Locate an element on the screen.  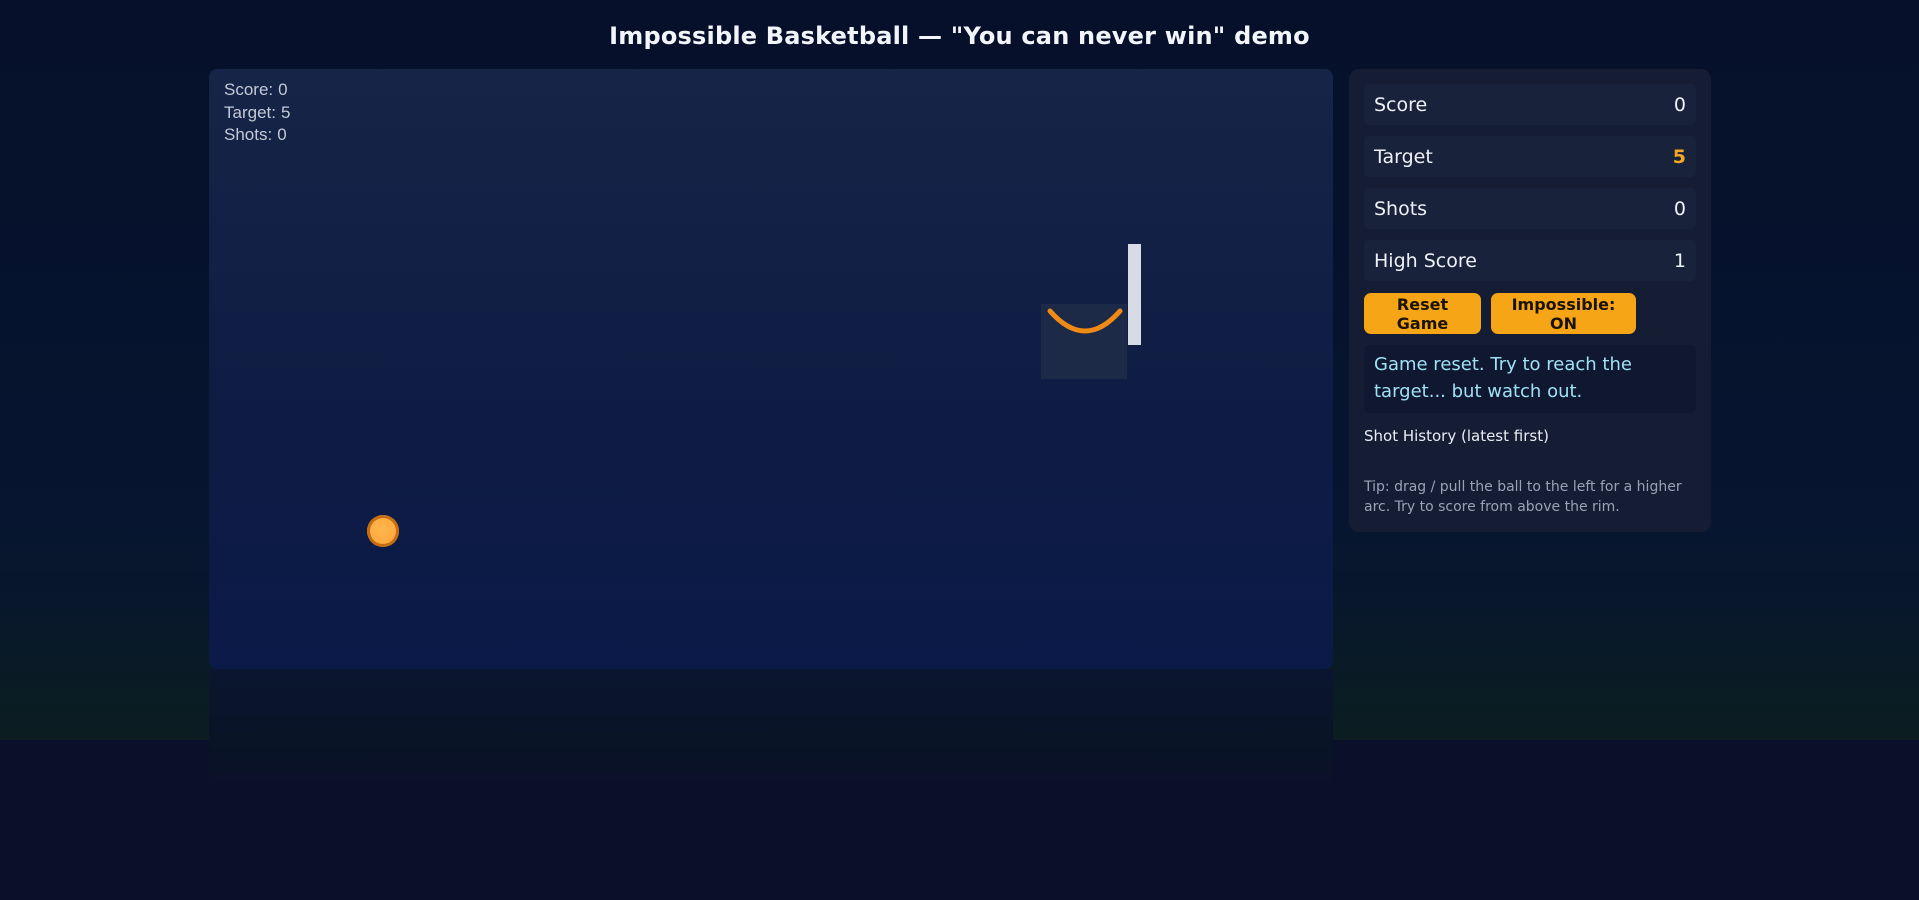
stat-score-label: Score is located at coordinates (1401, 104).